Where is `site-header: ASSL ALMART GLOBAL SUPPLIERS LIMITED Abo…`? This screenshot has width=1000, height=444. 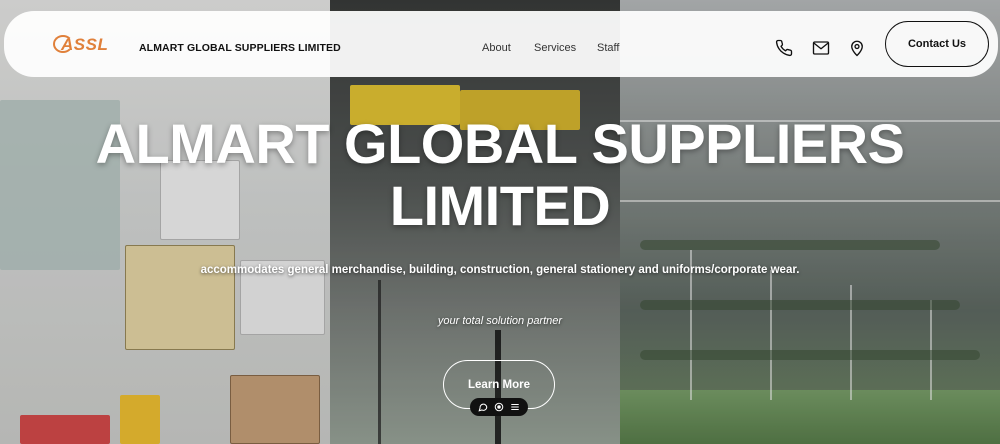
site-header: ASSL ALMART GLOBAL SUPPLIERS LIMITED Abo… is located at coordinates (501, 44).